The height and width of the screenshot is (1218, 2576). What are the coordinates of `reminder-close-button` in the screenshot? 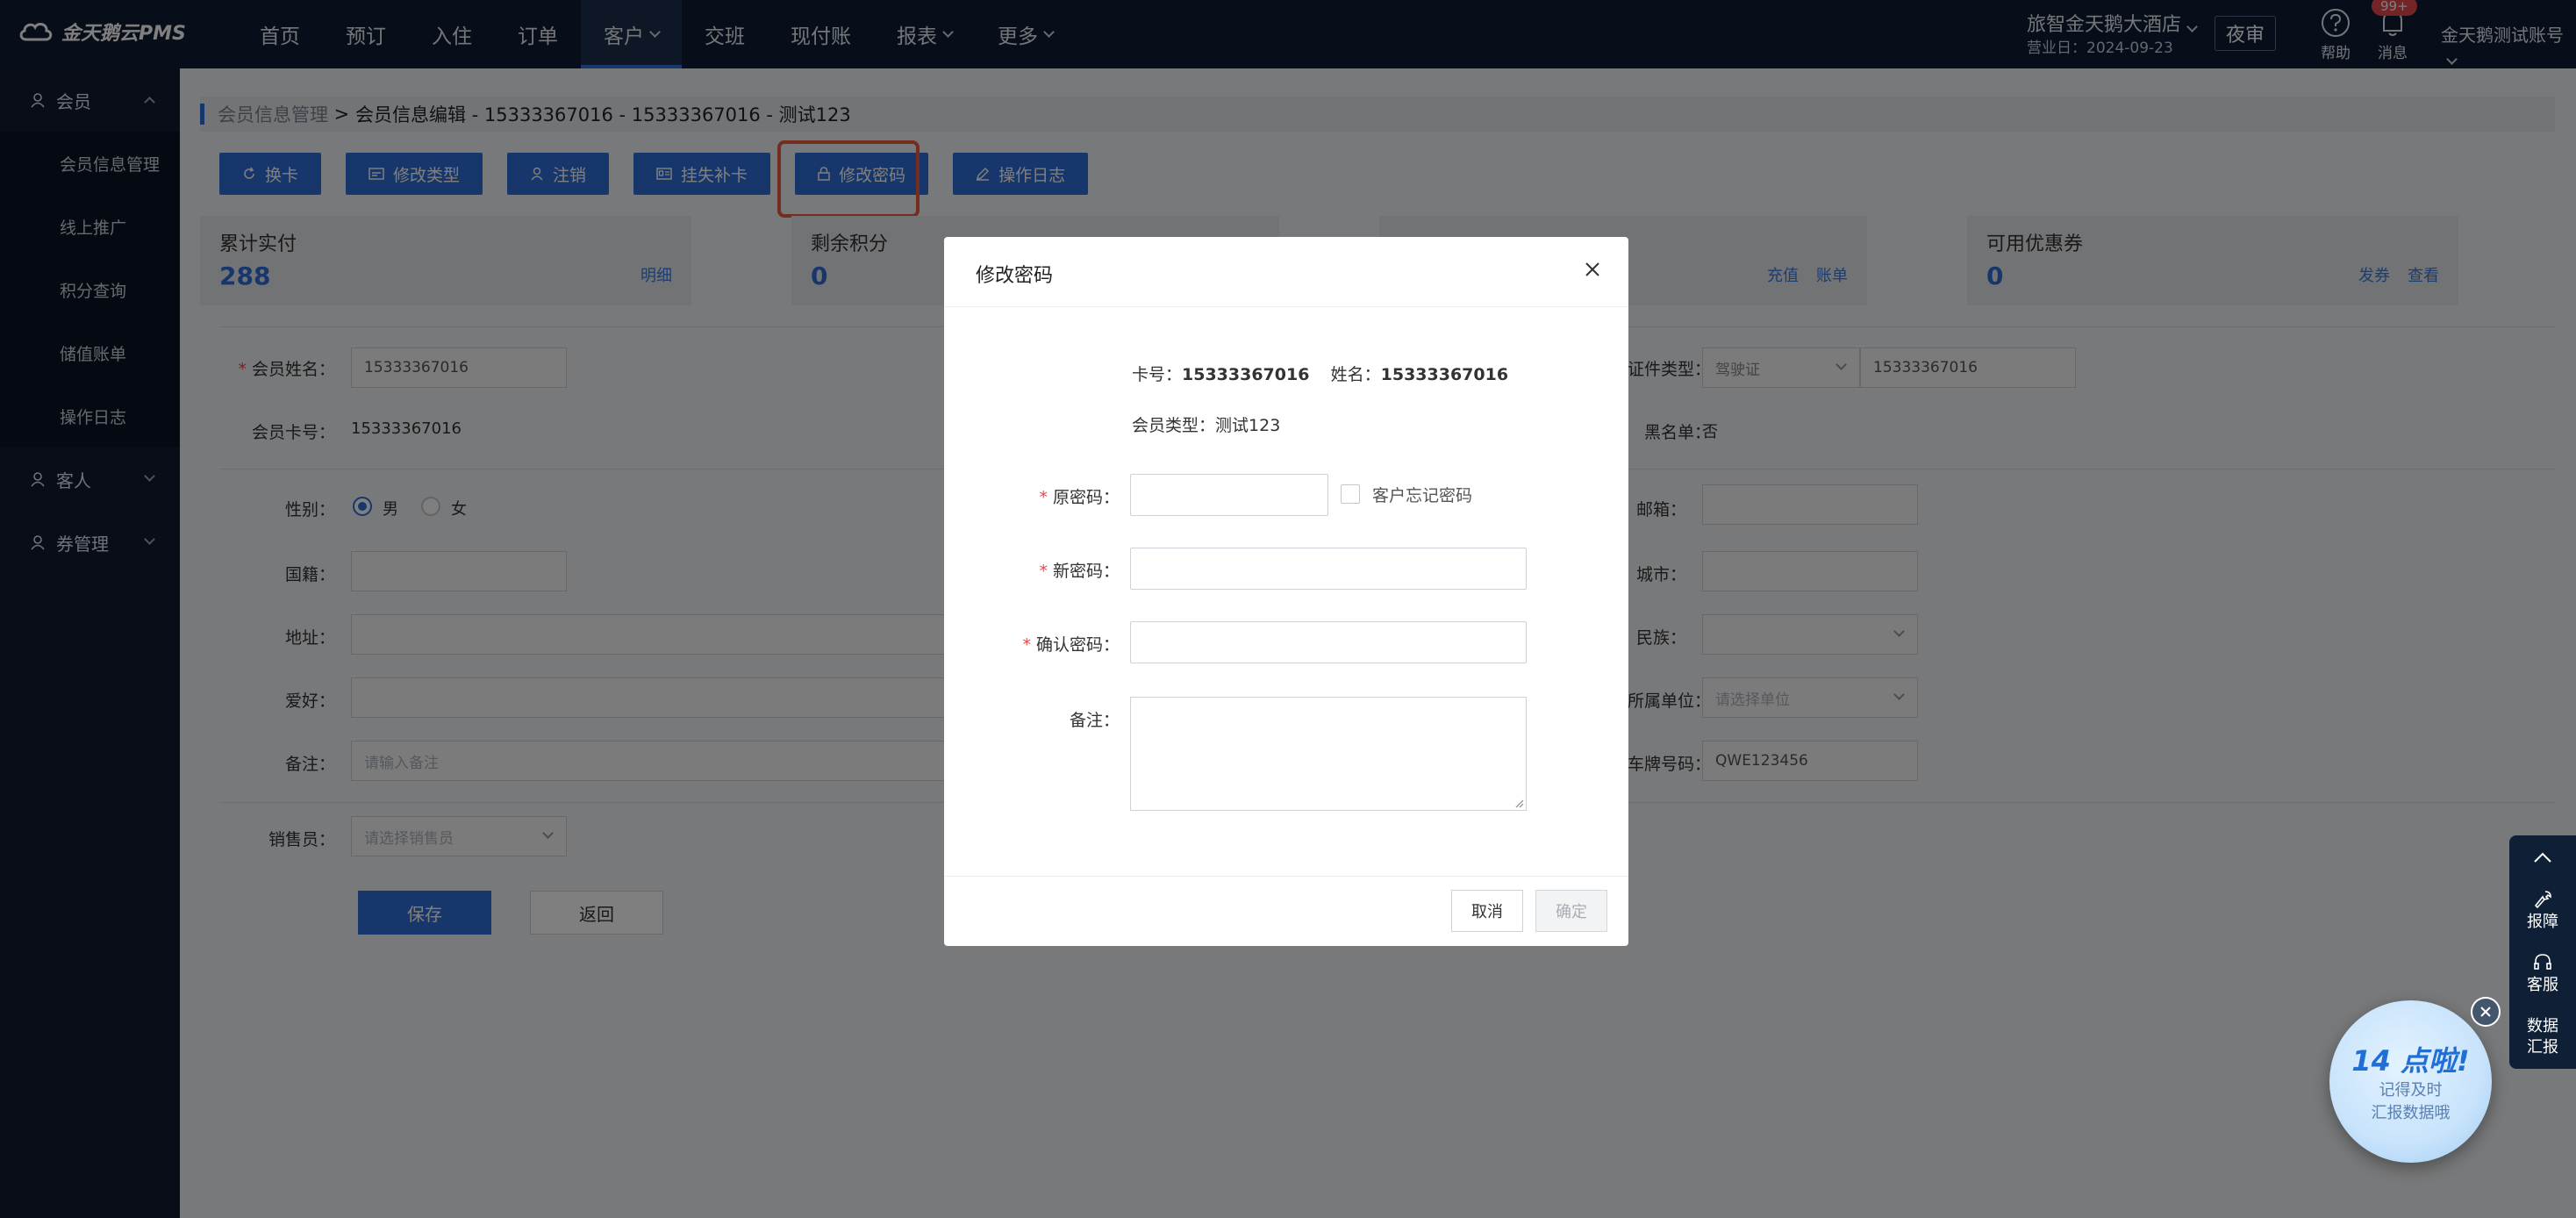 It's located at (2486, 1012).